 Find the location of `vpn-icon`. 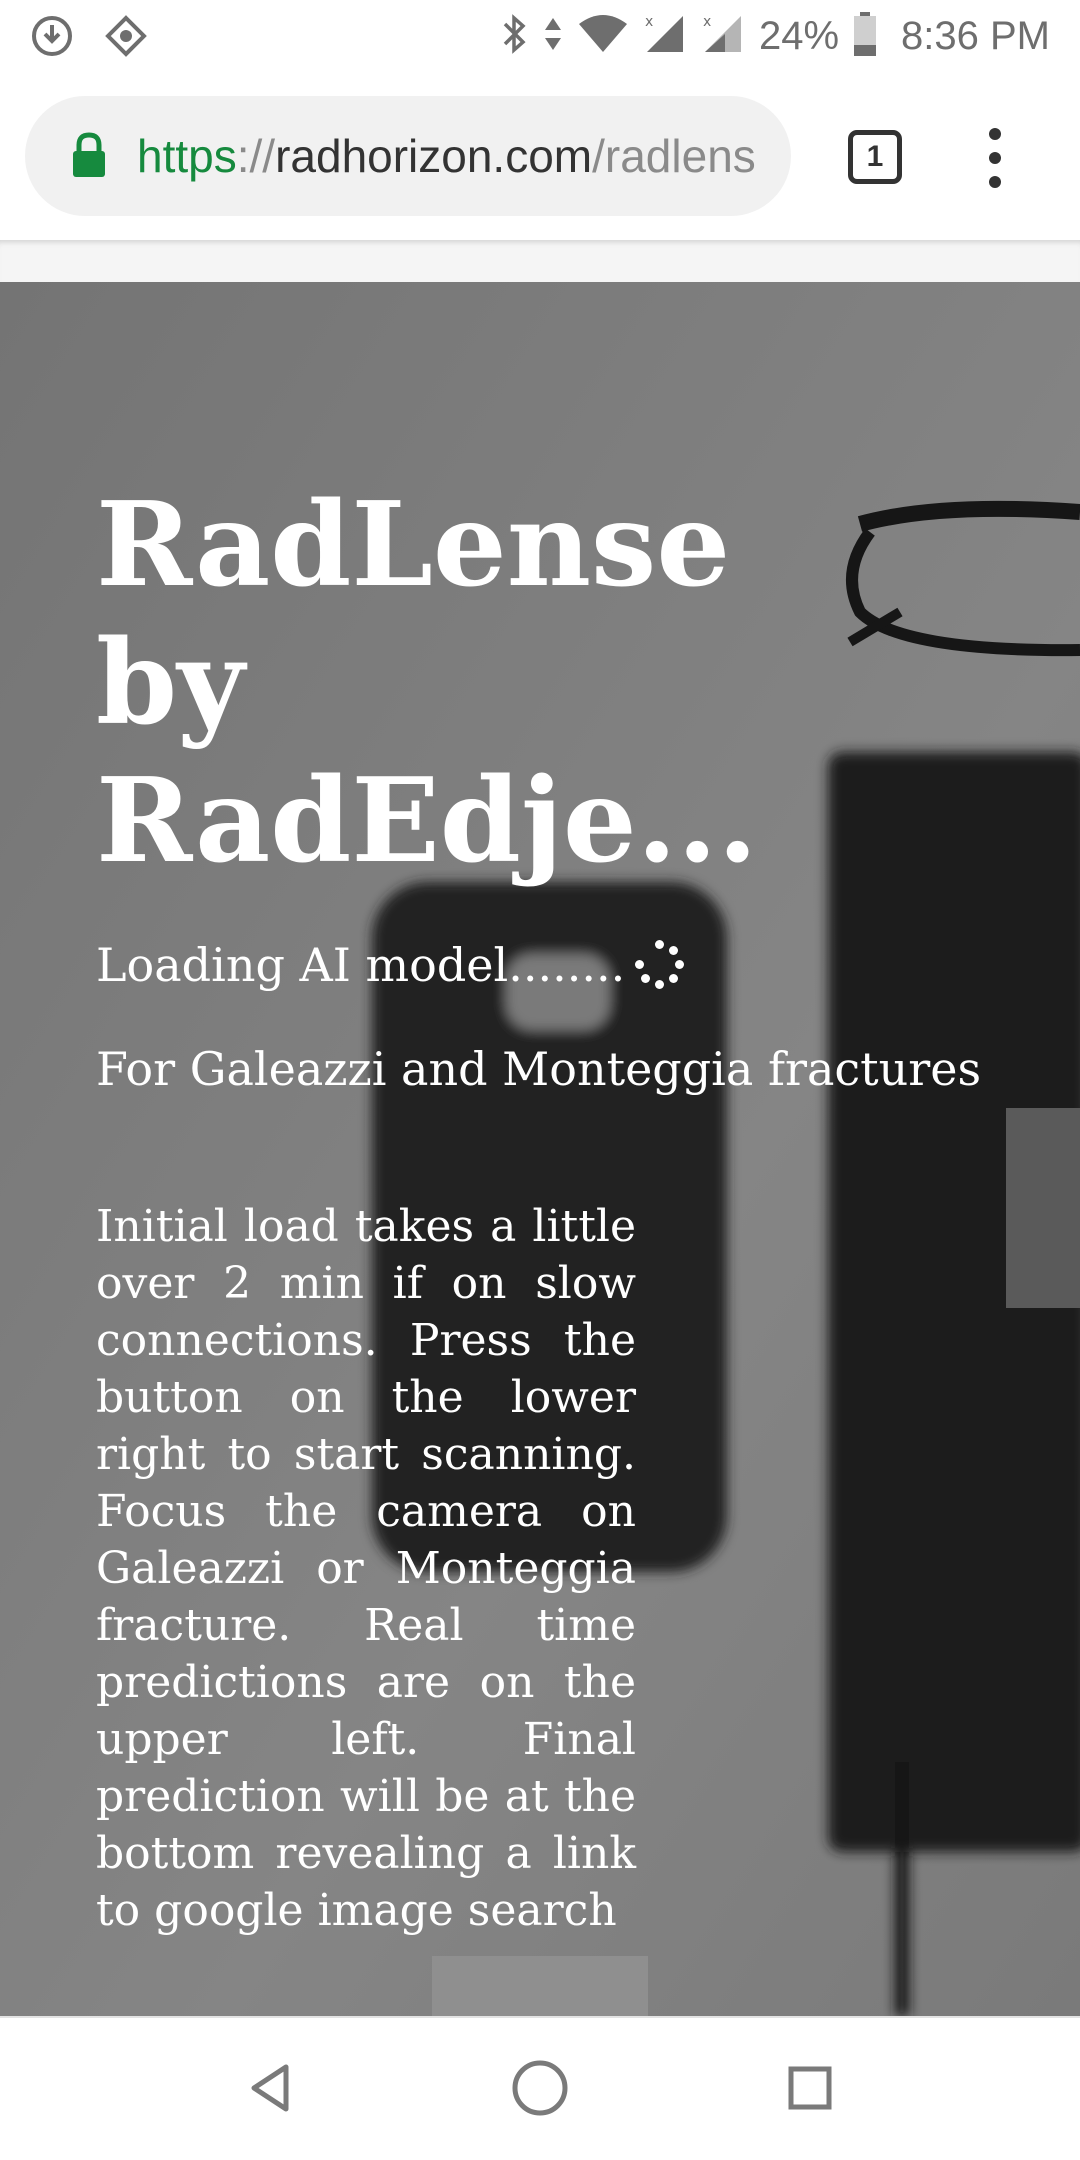

vpn-icon is located at coordinates (126, 38).